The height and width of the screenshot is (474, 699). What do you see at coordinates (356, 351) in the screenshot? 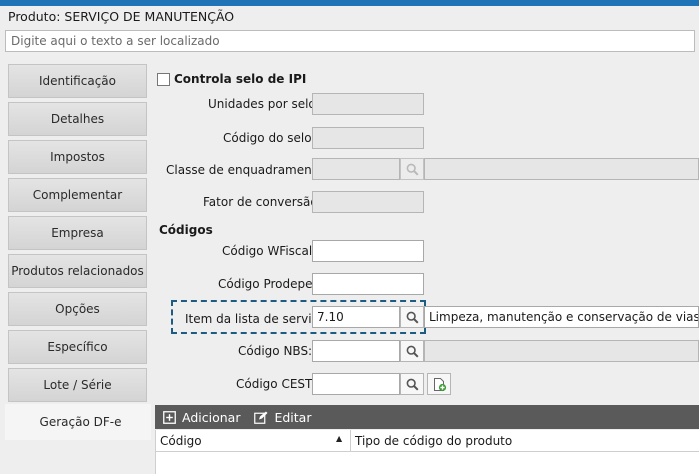
I see `codigo-nbs-input` at bounding box center [356, 351].